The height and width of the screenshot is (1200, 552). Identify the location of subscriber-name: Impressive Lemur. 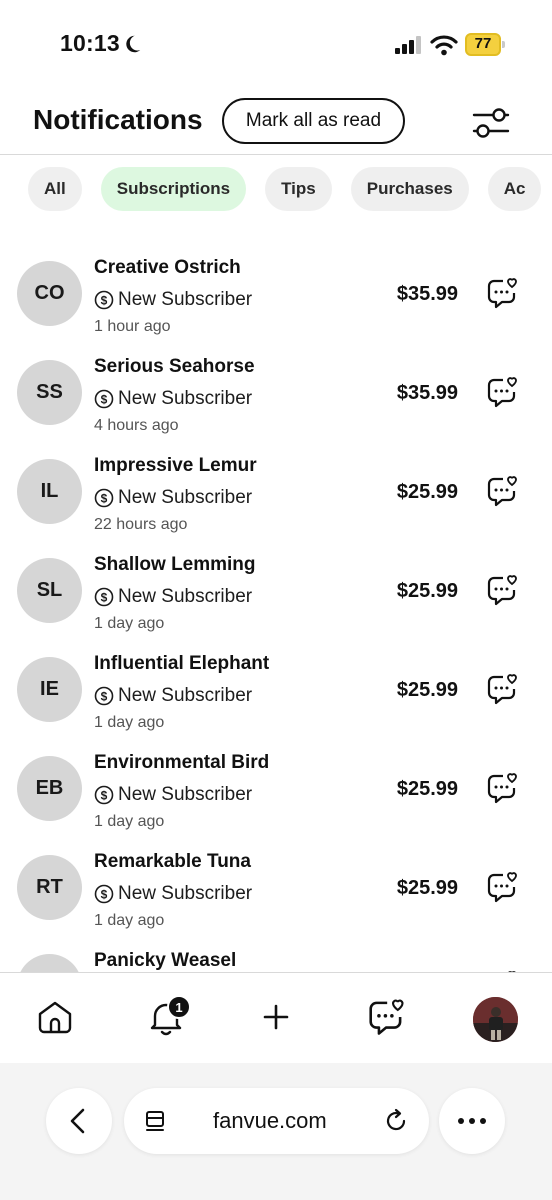
(175, 465).